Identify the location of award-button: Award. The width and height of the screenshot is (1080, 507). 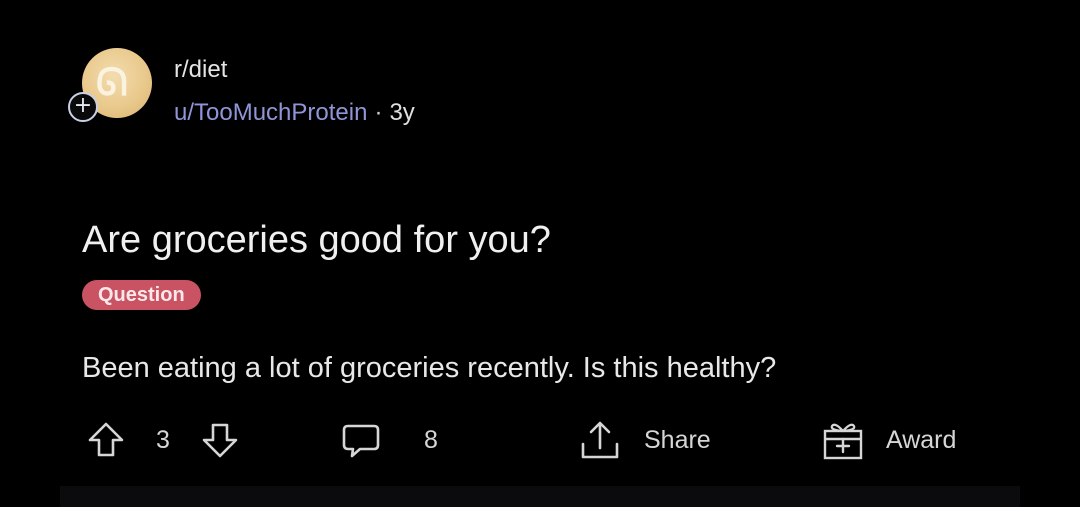
(888, 440).